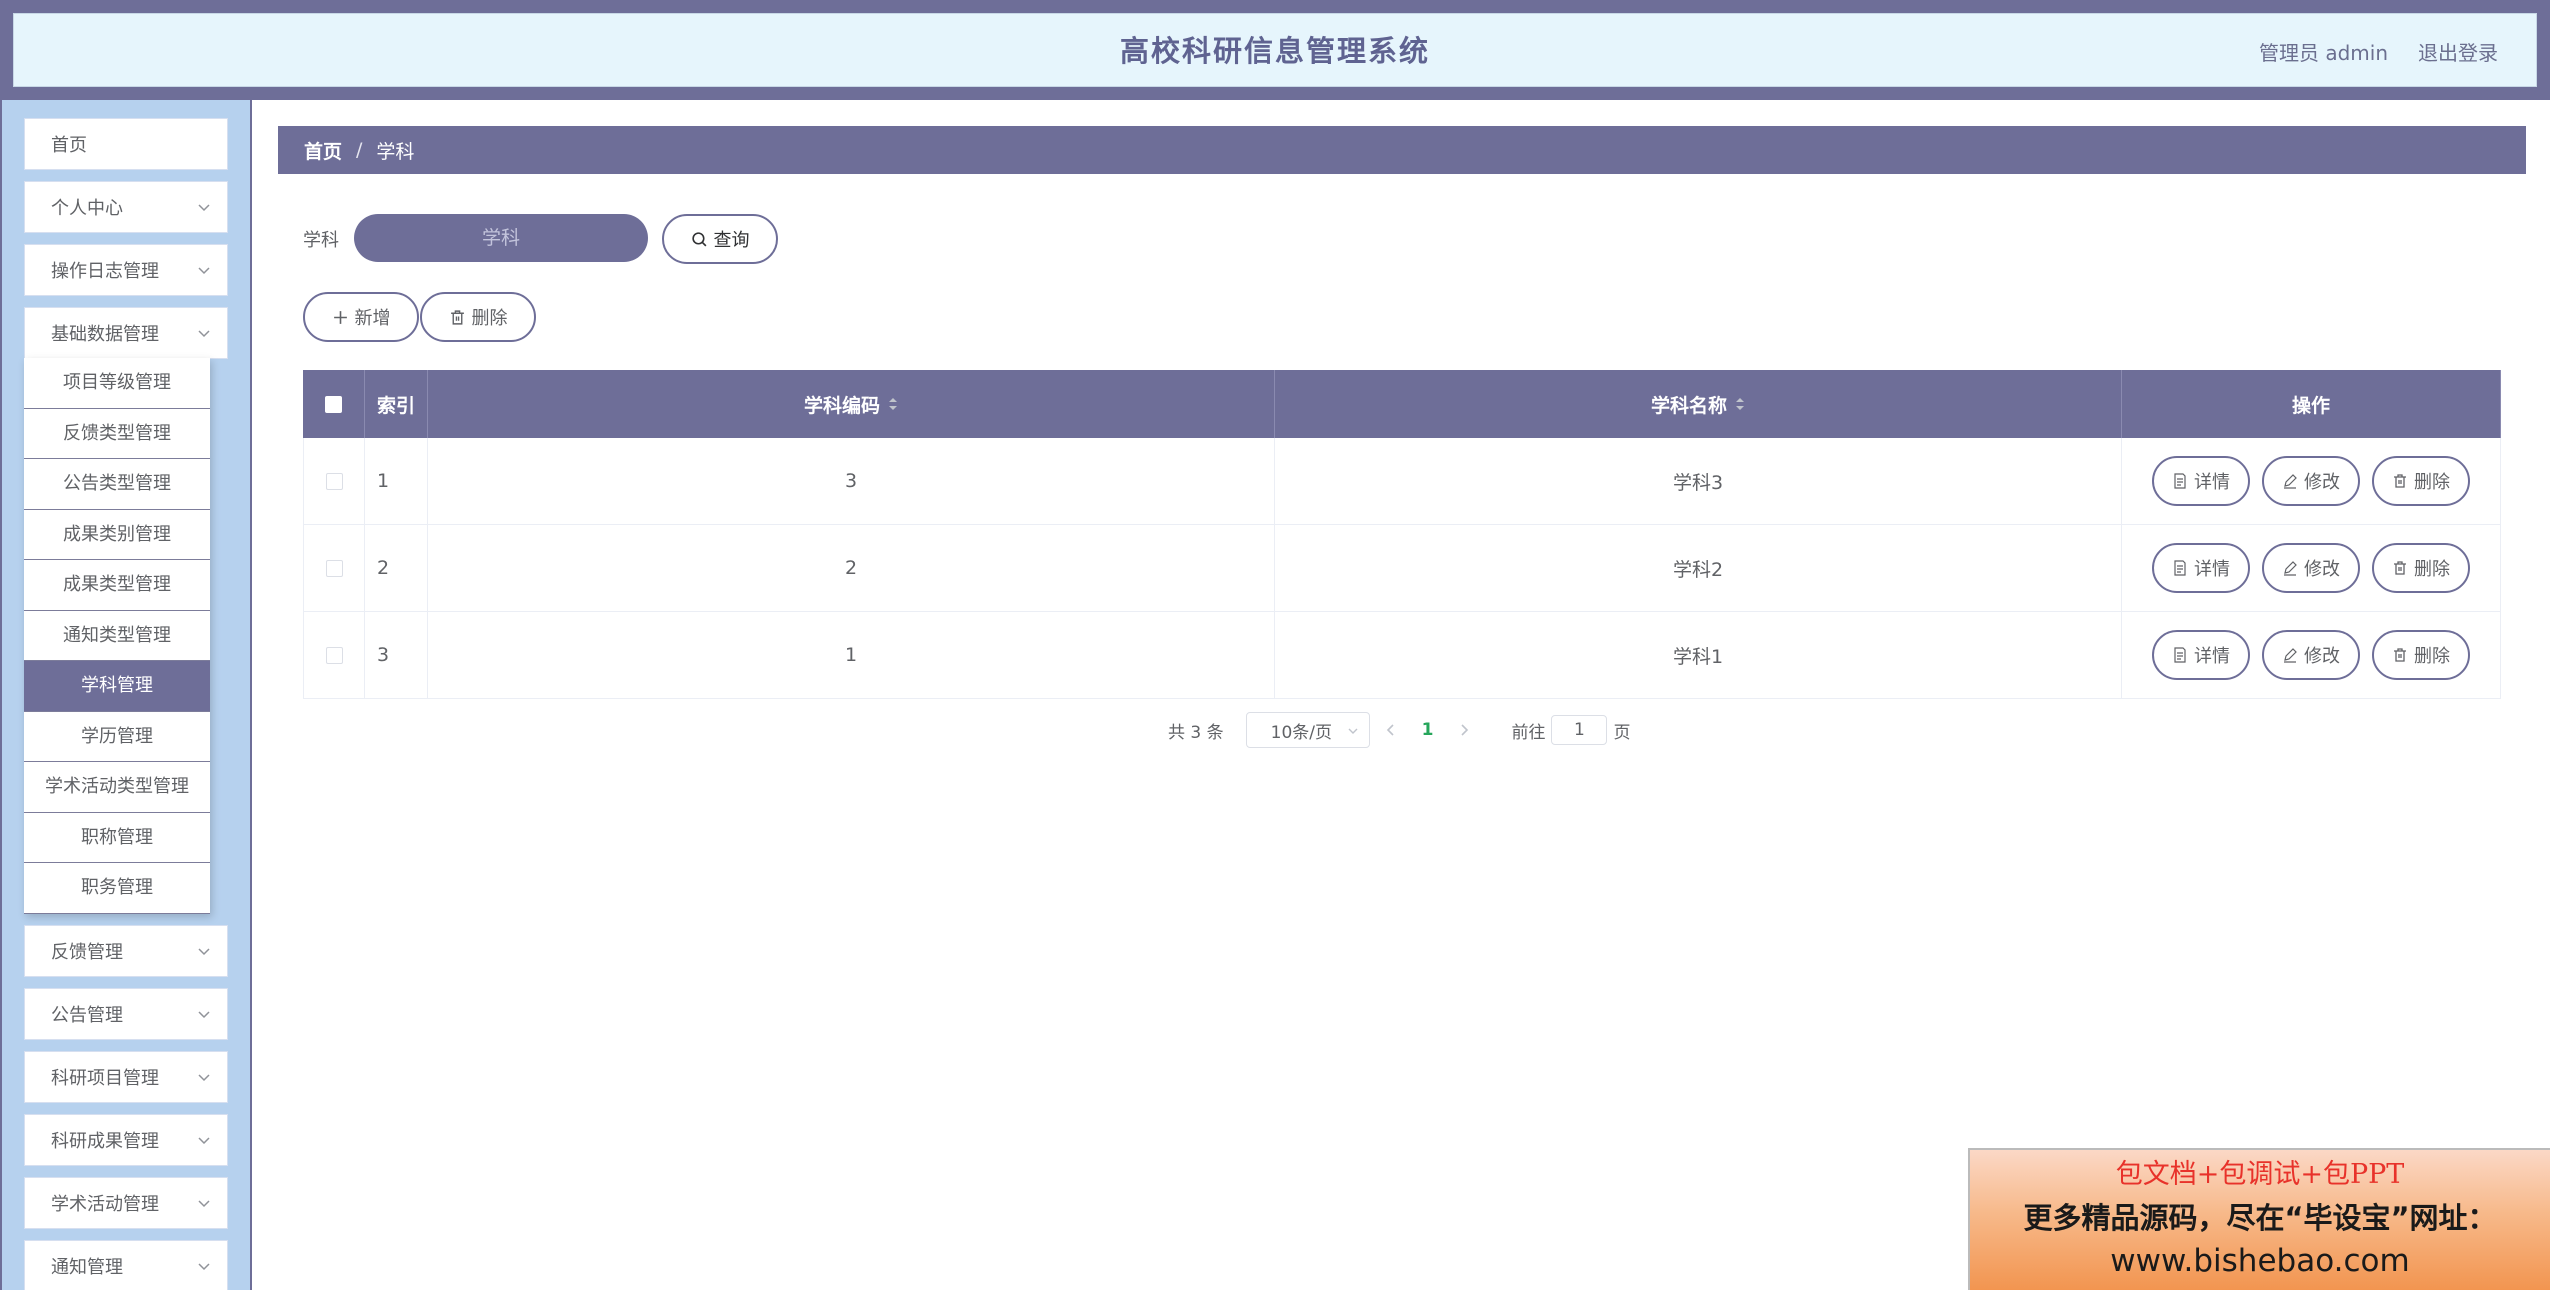 The image size is (2550, 1290). What do you see at coordinates (126, 144) in the screenshot?
I see `sidebar-item-home: 首页` at bounding box center [126, 144].